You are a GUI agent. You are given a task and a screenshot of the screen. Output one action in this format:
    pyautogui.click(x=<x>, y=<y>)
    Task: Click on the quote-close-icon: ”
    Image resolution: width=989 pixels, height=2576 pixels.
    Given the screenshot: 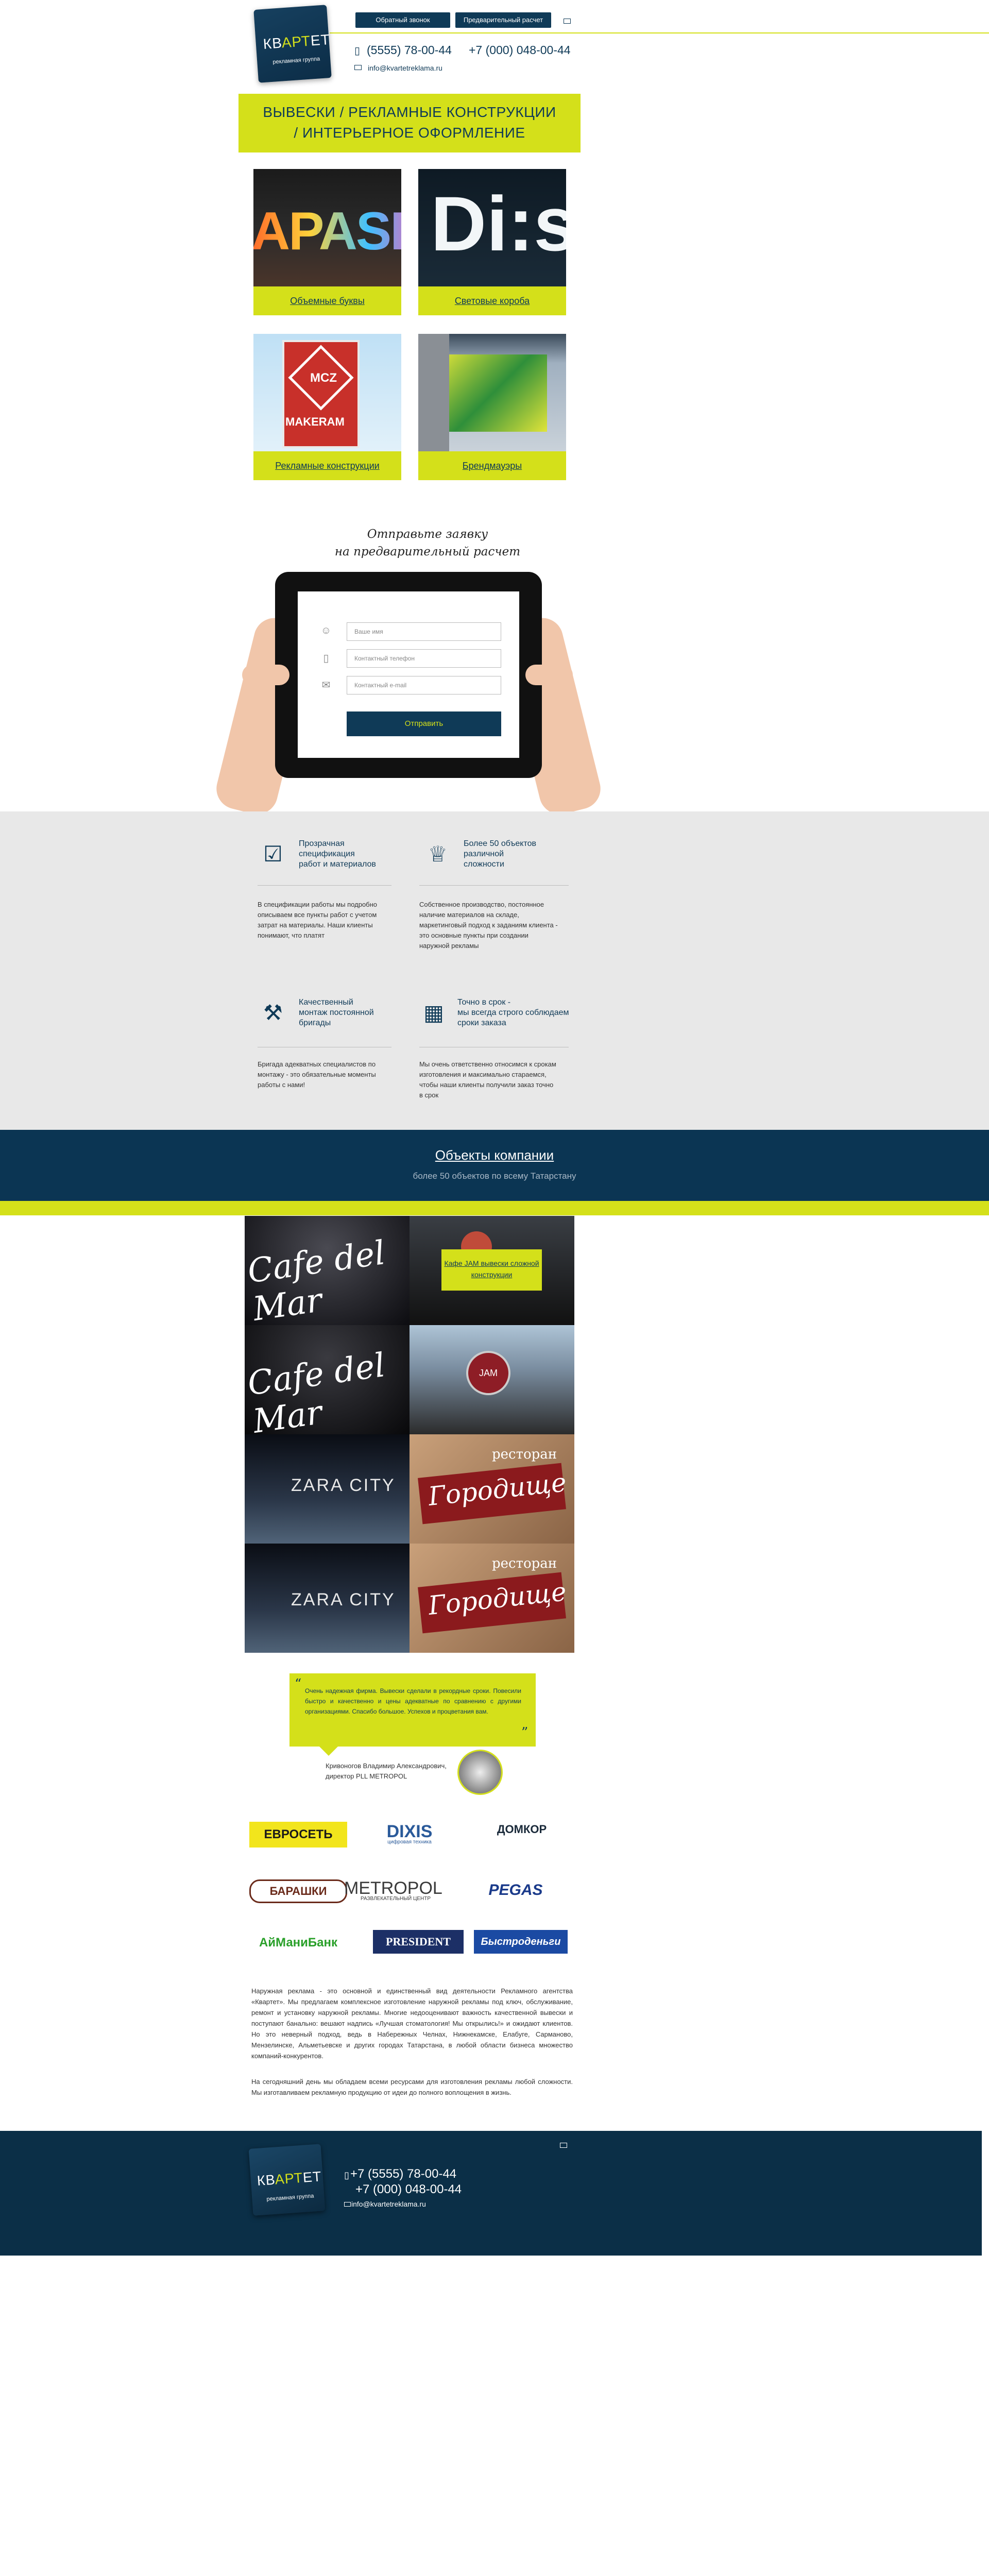 What is the action you would take?
    pyautogui.click(x=524, y=1732)
    